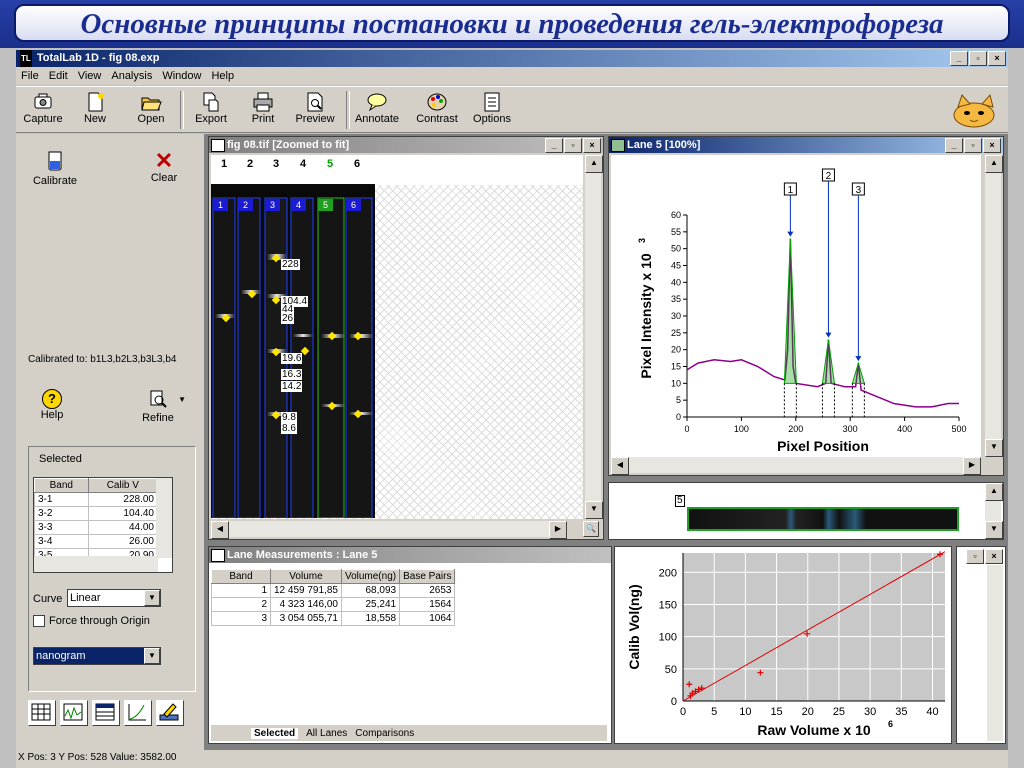 The height and width of the screenshot is (768, 1024). Describe the element at coordinates (96, 527) in the screenshot. I see `table-row: 3-3 44.00` at that location.